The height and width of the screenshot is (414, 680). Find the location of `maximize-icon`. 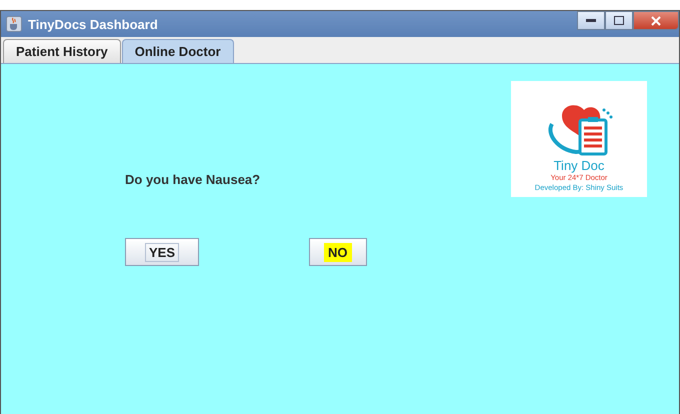

maximize-icon is located at coordinates (619, 20).